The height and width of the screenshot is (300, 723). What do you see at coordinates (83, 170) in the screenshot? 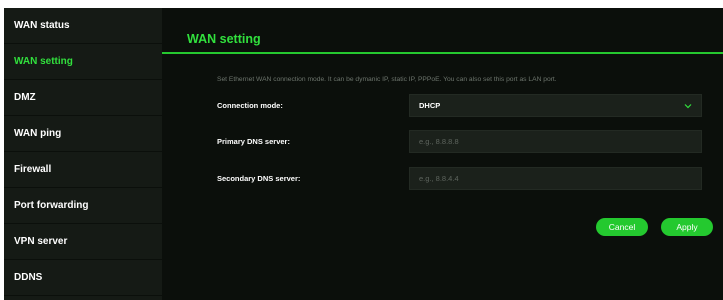
I see `sidebar-item-firewall: Firewall` at bounding box center [83, 170].